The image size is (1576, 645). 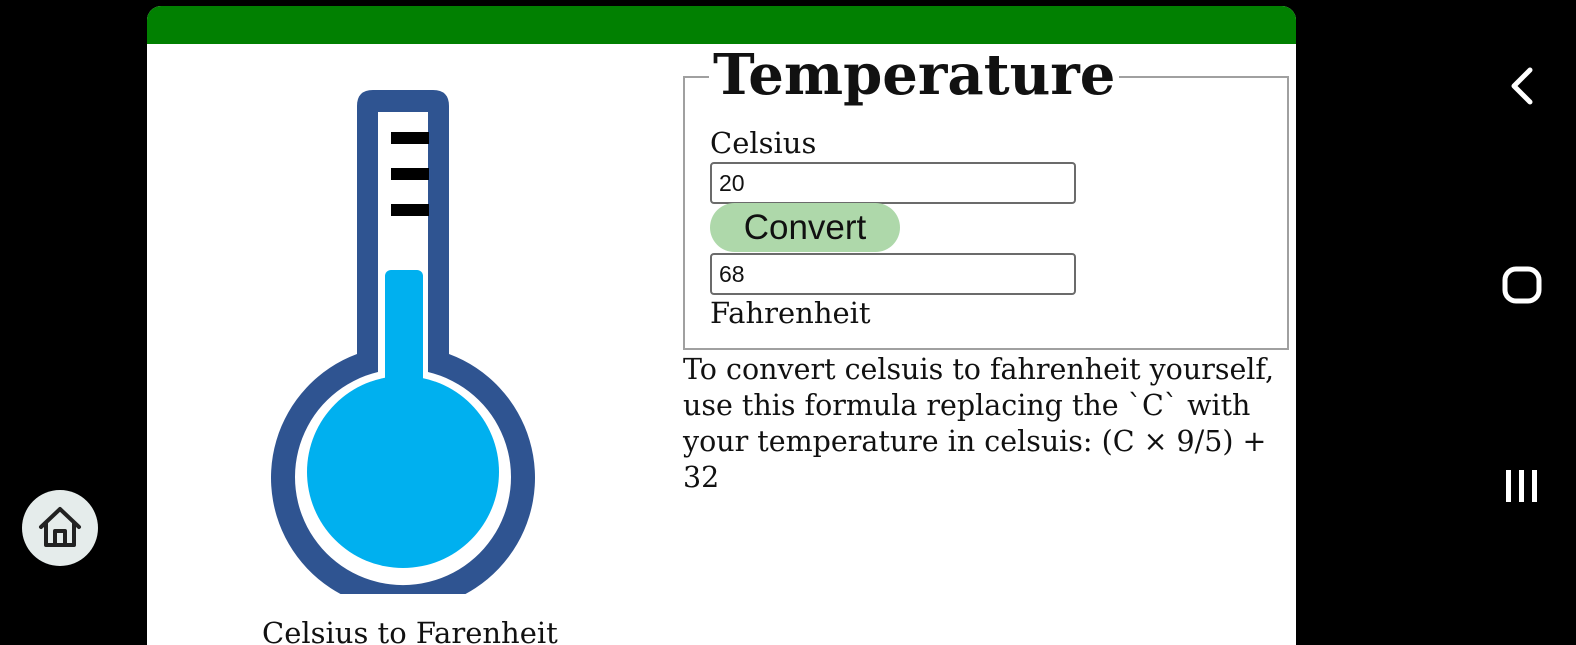 I want to click on celsius-input, so click(x=893, y=183).